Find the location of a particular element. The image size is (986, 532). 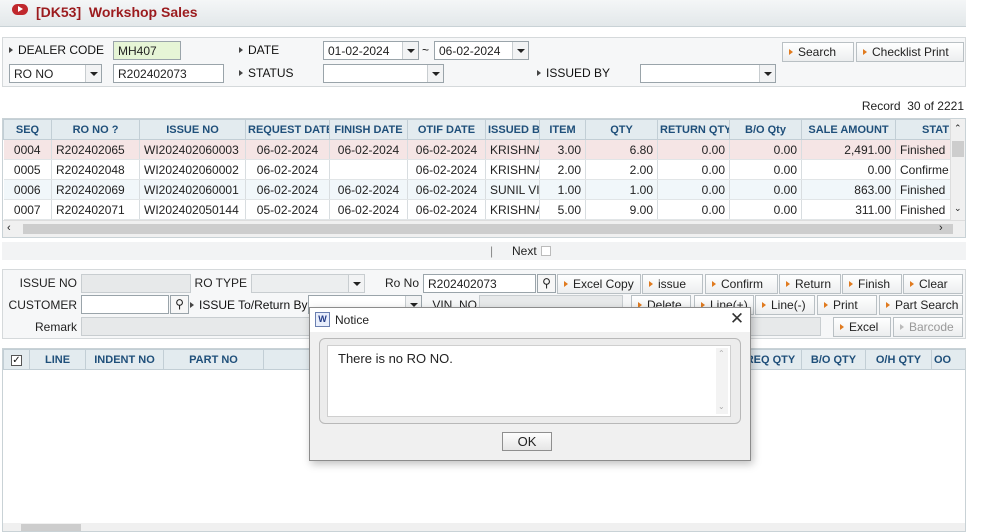

date-label: DATE is located at coordinates (259, 50).